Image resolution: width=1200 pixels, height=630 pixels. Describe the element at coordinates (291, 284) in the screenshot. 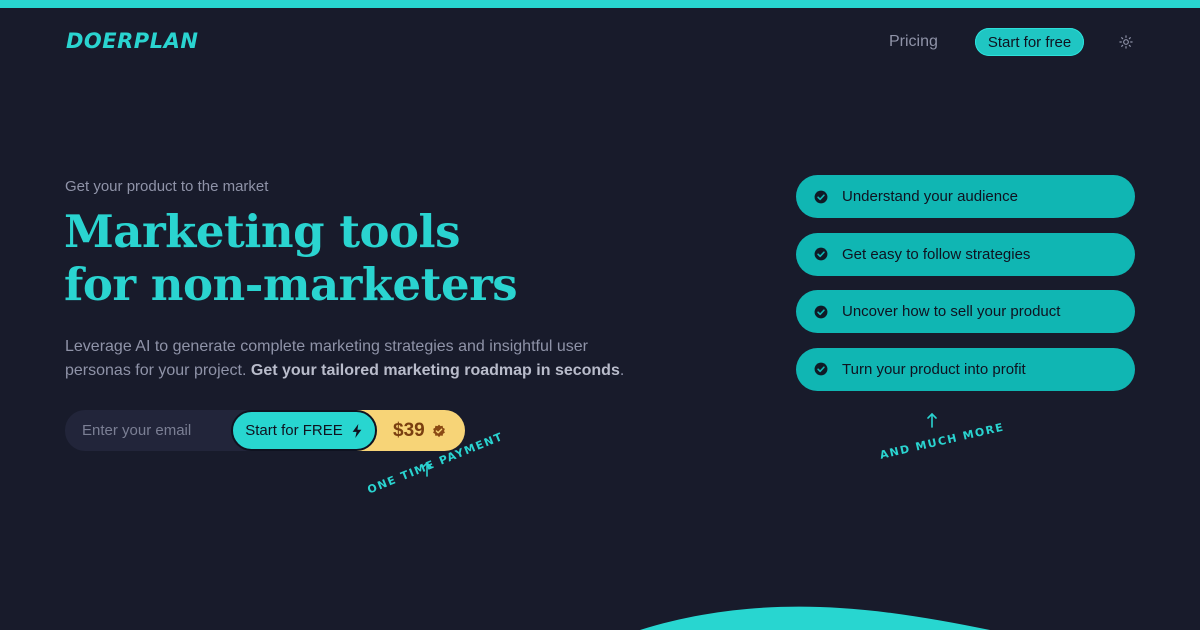

I see `headline-line-2: for non-marketers` at that location.